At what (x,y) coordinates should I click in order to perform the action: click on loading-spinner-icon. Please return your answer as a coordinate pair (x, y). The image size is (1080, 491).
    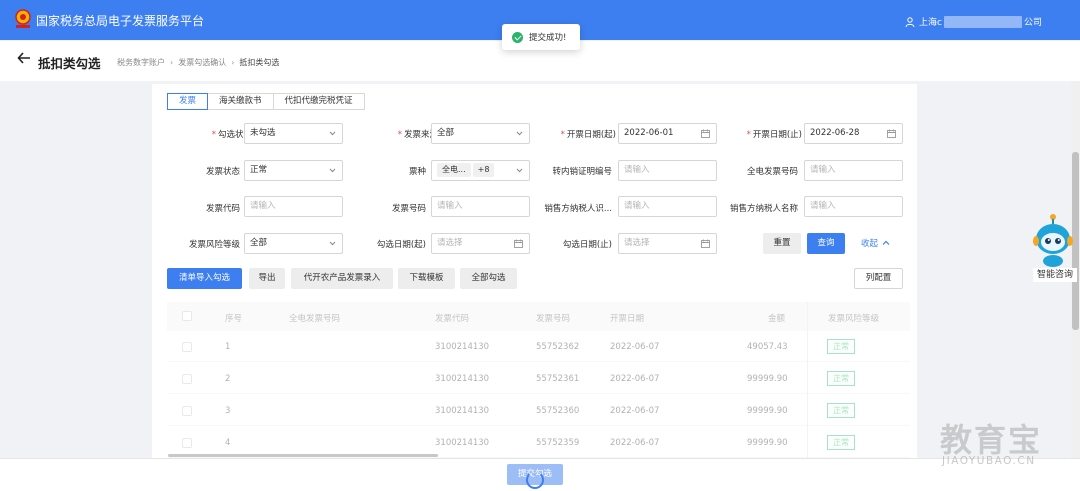
    Looking at the image, I should click on (535, 480).